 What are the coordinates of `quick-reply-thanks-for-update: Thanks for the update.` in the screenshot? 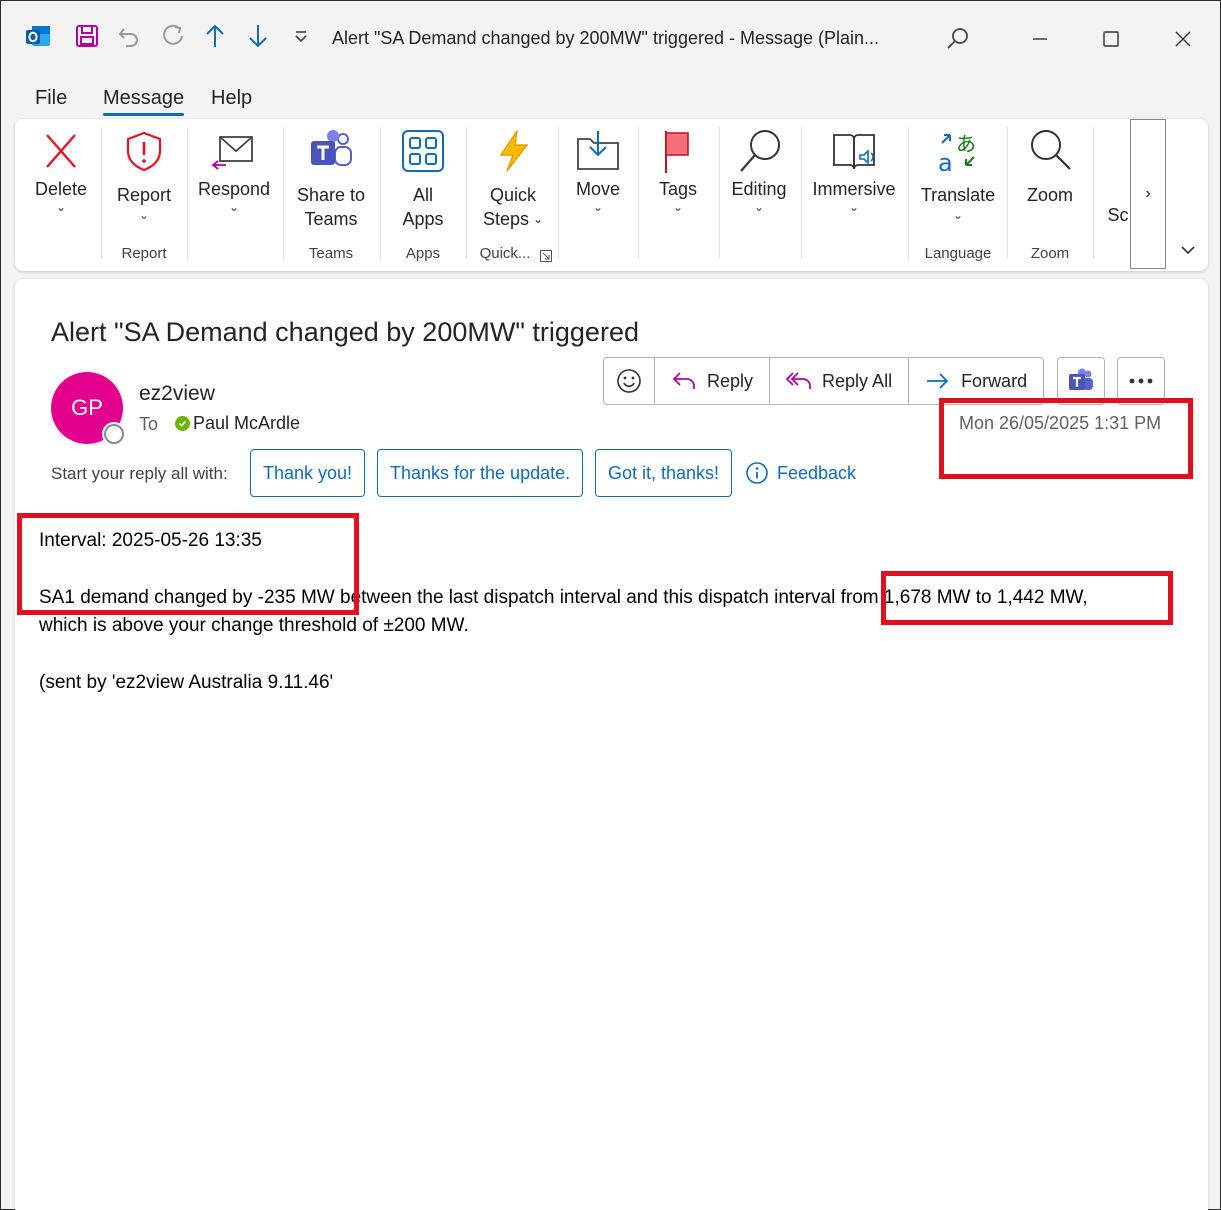 It's located at (480, 473).